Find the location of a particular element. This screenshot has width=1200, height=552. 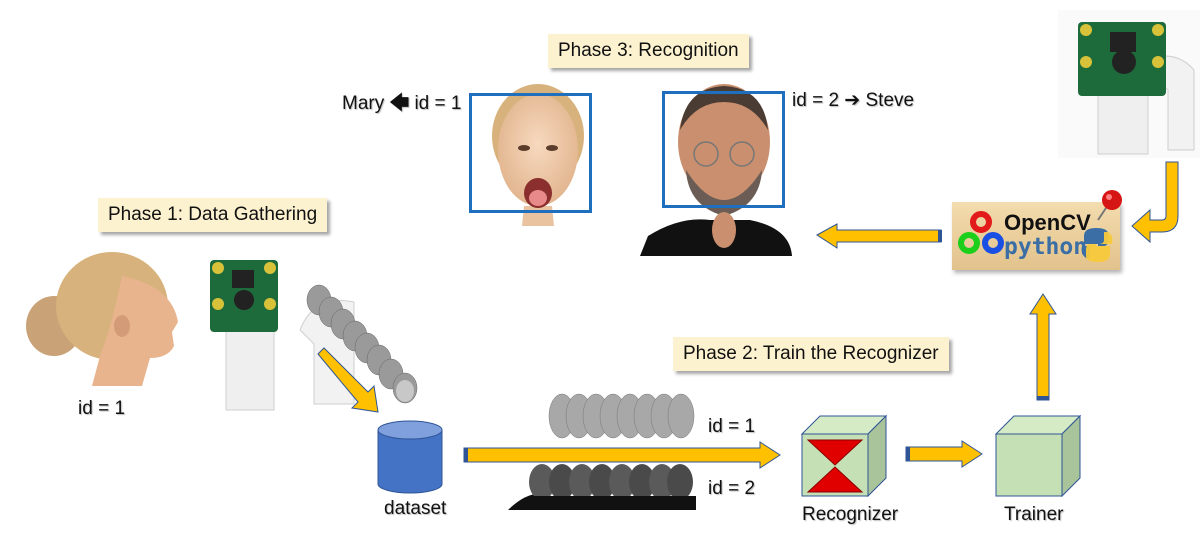

phase1-label: Phase 1: Data Gathering is located at coordinates (213, 215).